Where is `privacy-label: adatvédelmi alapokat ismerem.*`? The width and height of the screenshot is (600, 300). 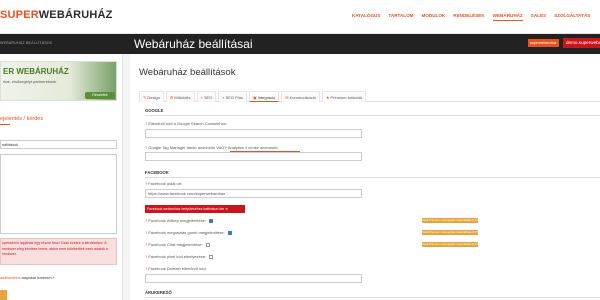
privacy-label: adatvédelmi alapokat ismerem.* is located at coordinates (27, 278).